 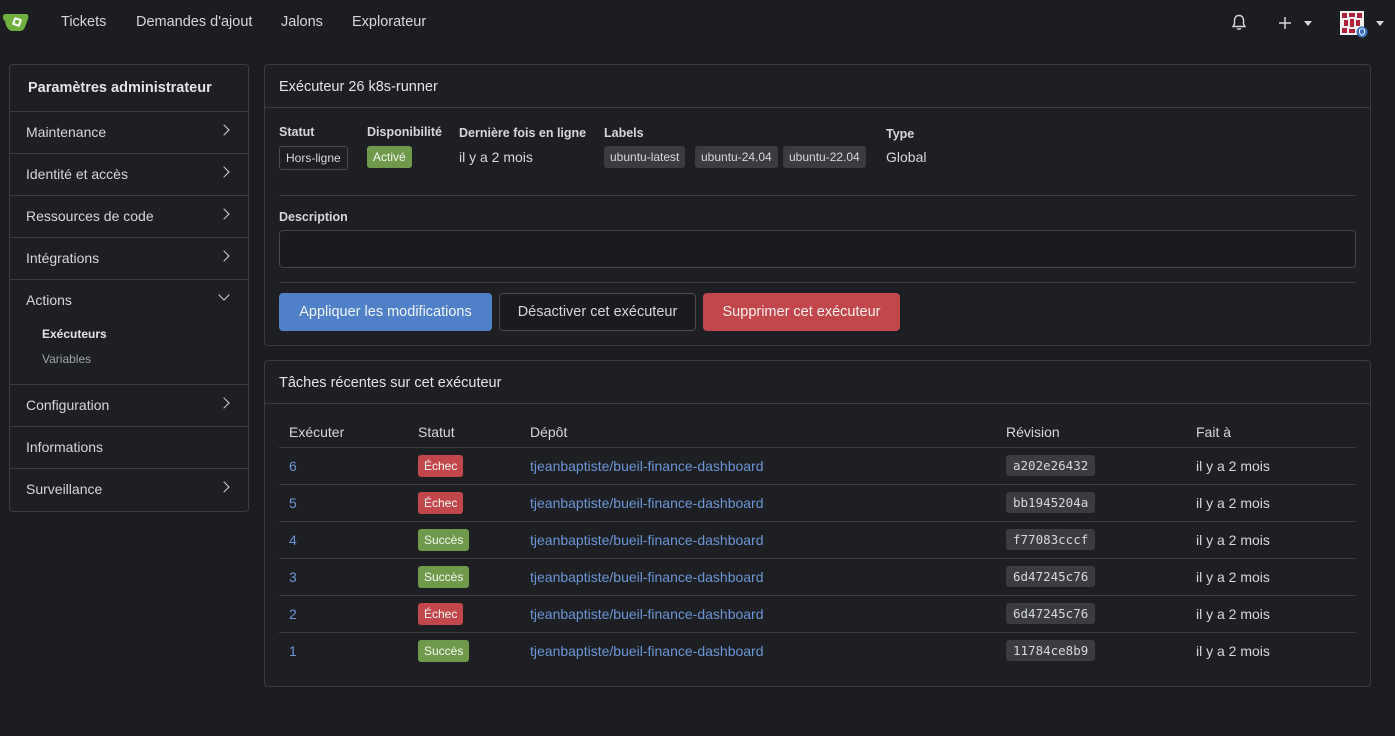 What do you see at coordinates (65, 447) in the screenshot?
I see `sidebar-item-label: Informations` at bounding box center [65, 447].